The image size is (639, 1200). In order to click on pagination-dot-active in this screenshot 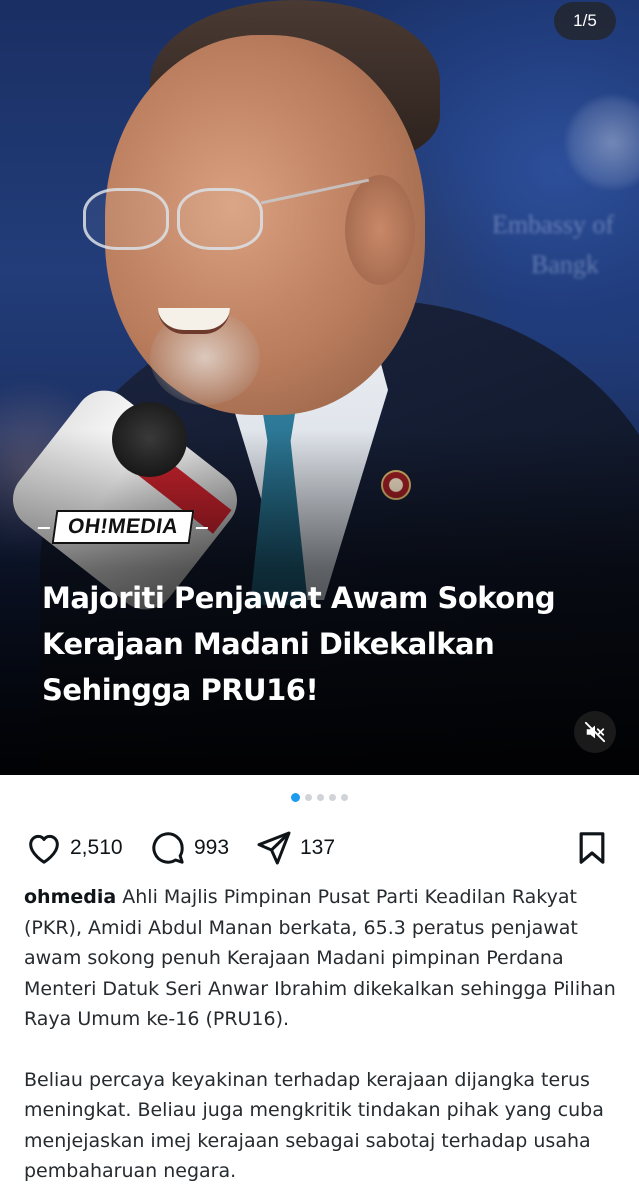, I will do `click(295, 797)`.